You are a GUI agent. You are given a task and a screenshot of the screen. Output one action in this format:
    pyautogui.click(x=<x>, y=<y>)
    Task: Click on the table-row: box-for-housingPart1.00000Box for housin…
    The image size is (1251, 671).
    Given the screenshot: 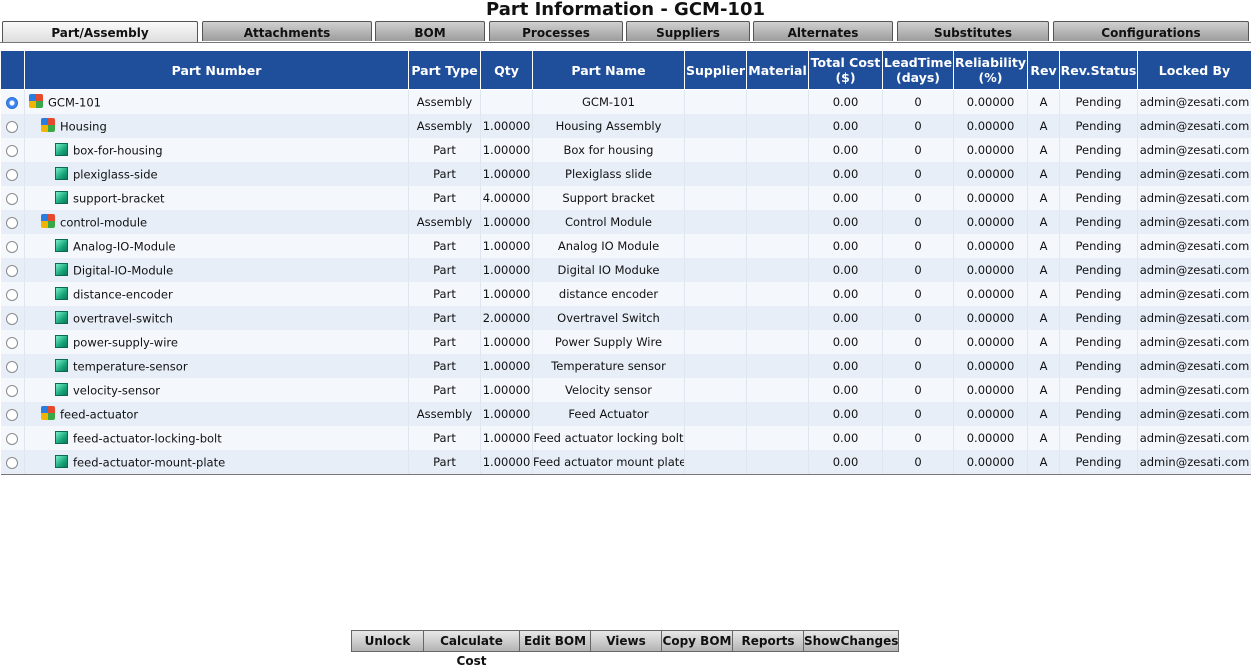 What is the action you would take?
    pyautogui.click(x=626, y=150)
    